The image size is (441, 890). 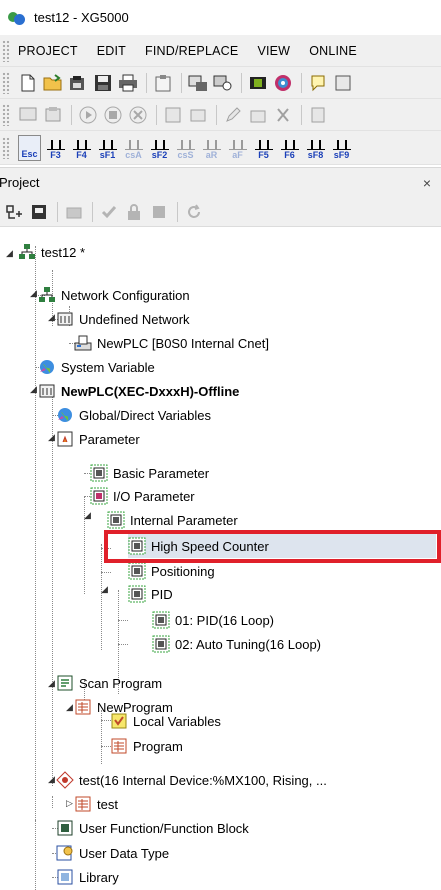 What do you see at coordinates (258, 83) in the screenshot?
I see `film-icon` at bounding box center [258, 83].